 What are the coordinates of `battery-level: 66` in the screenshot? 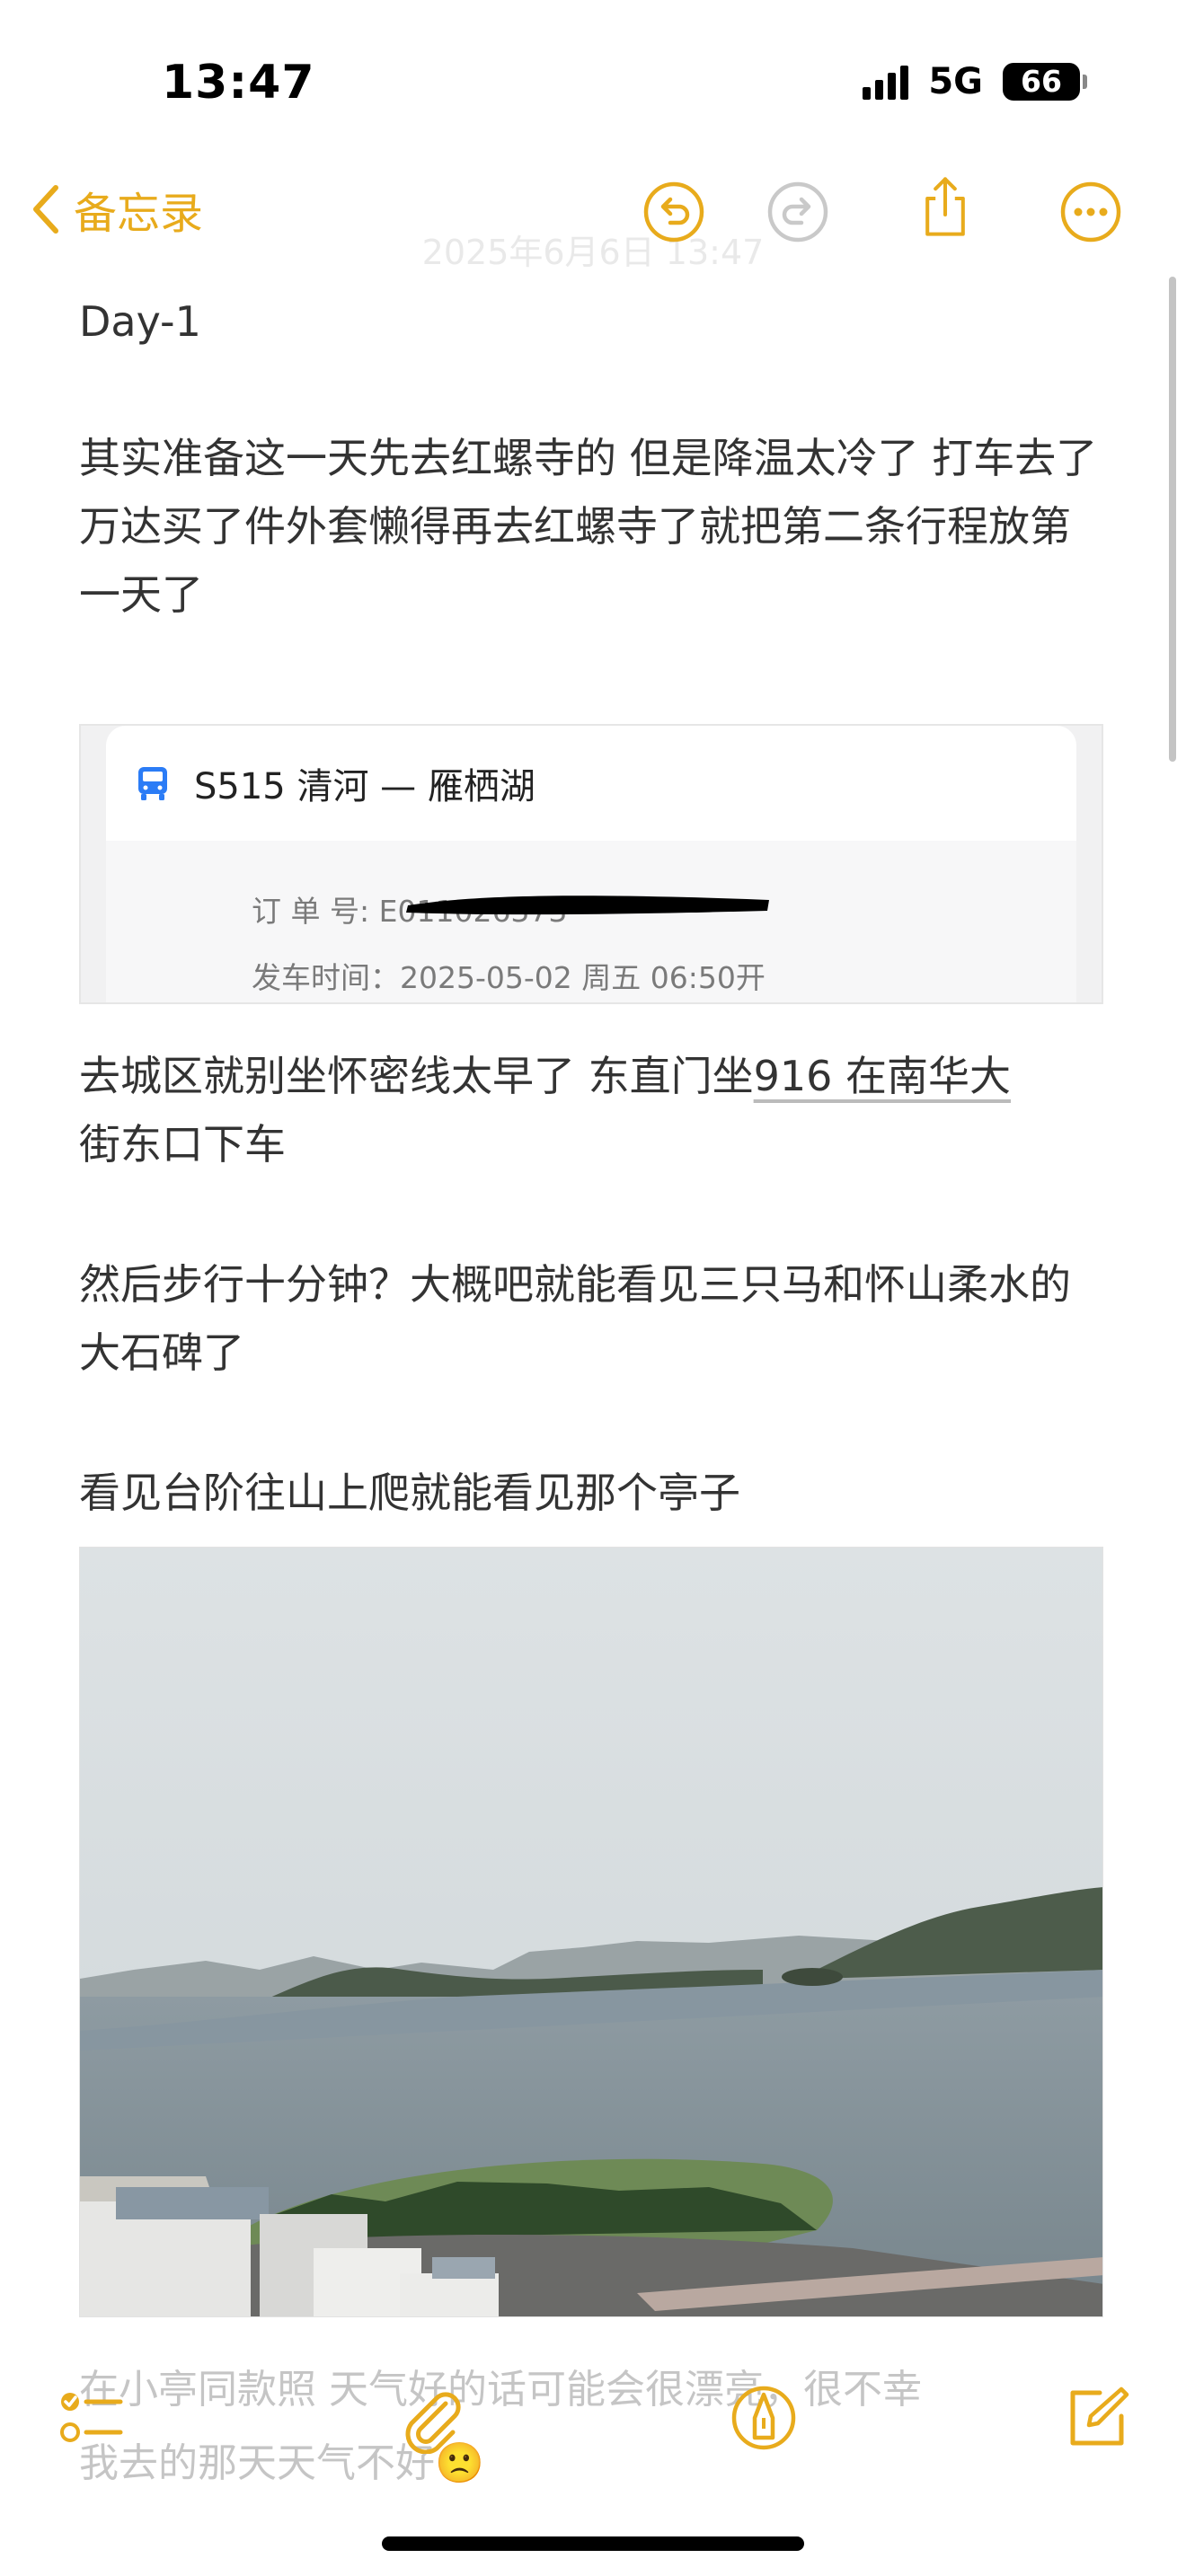 It's located at (1041, 81).